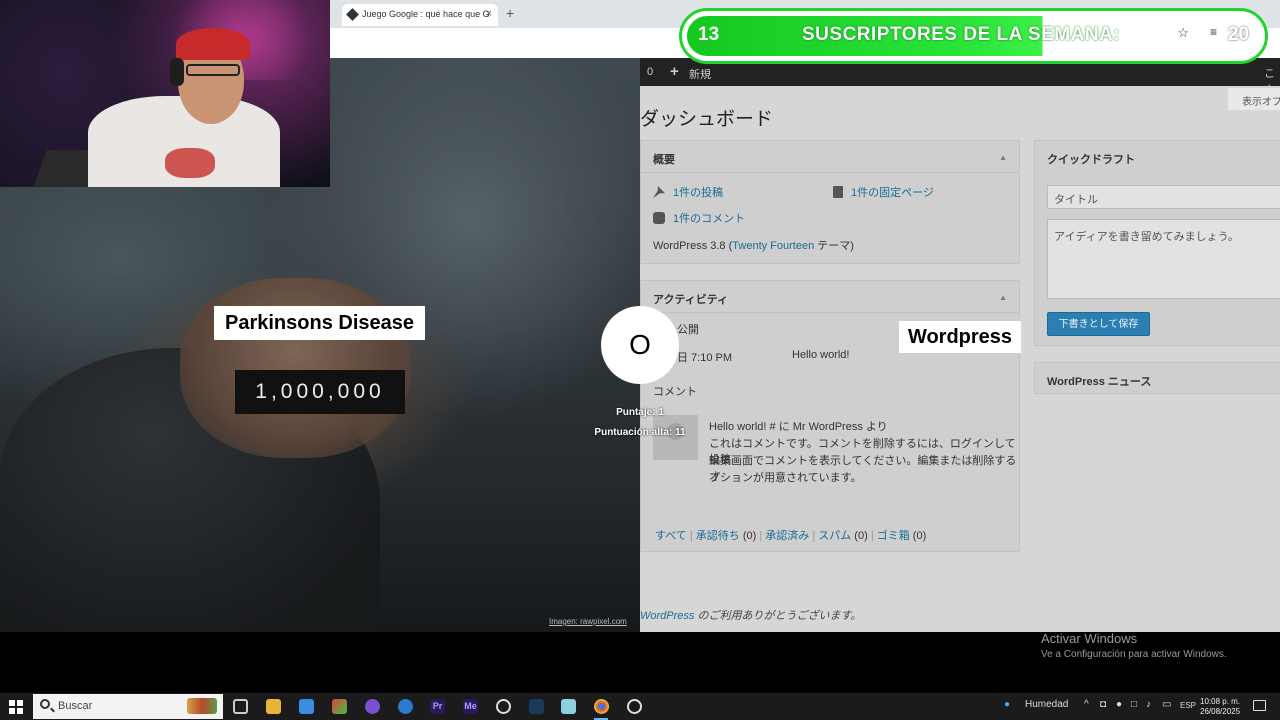 The height and width of the screenshot is (720, 1280). Describe the element at coordinates (1220, 701) in the screenshot. I see `clock-time: 10:08 p. m.` at that location.